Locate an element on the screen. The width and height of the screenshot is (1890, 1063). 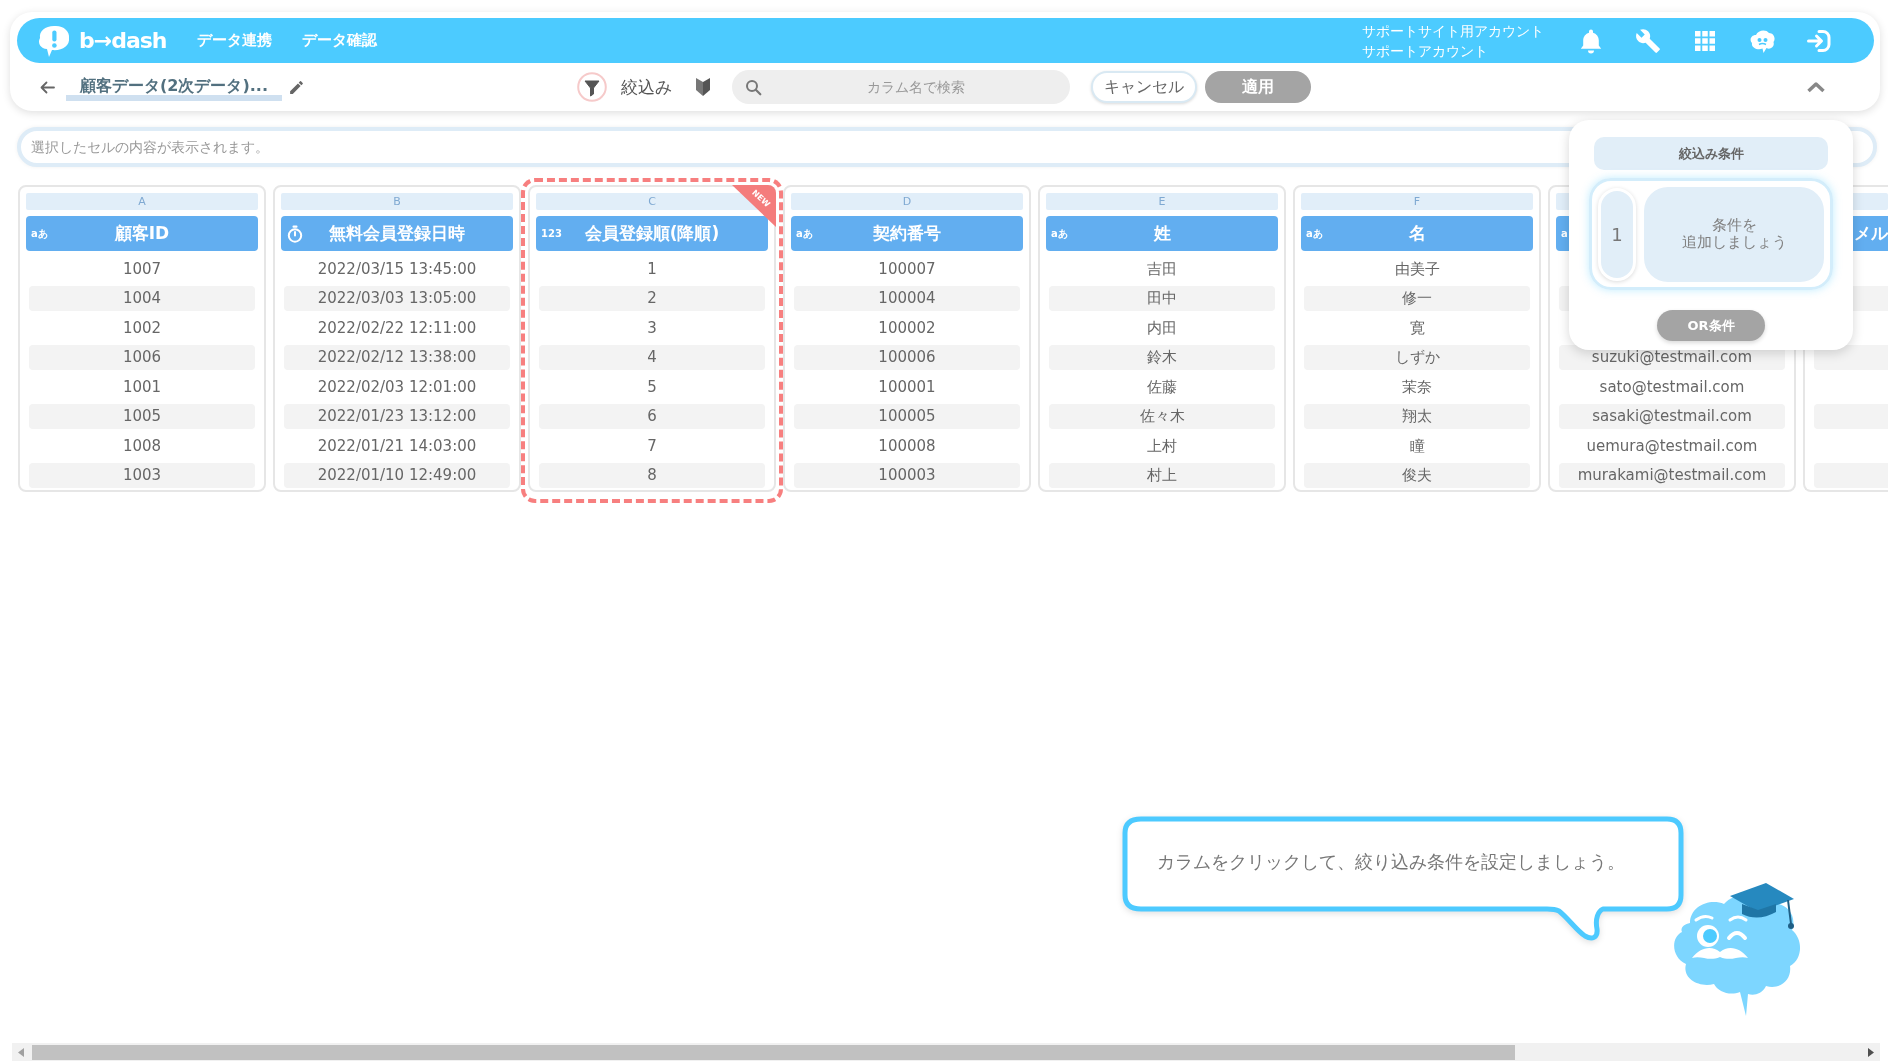
column-title: 顧客ID is located at coordinates (142, 233).